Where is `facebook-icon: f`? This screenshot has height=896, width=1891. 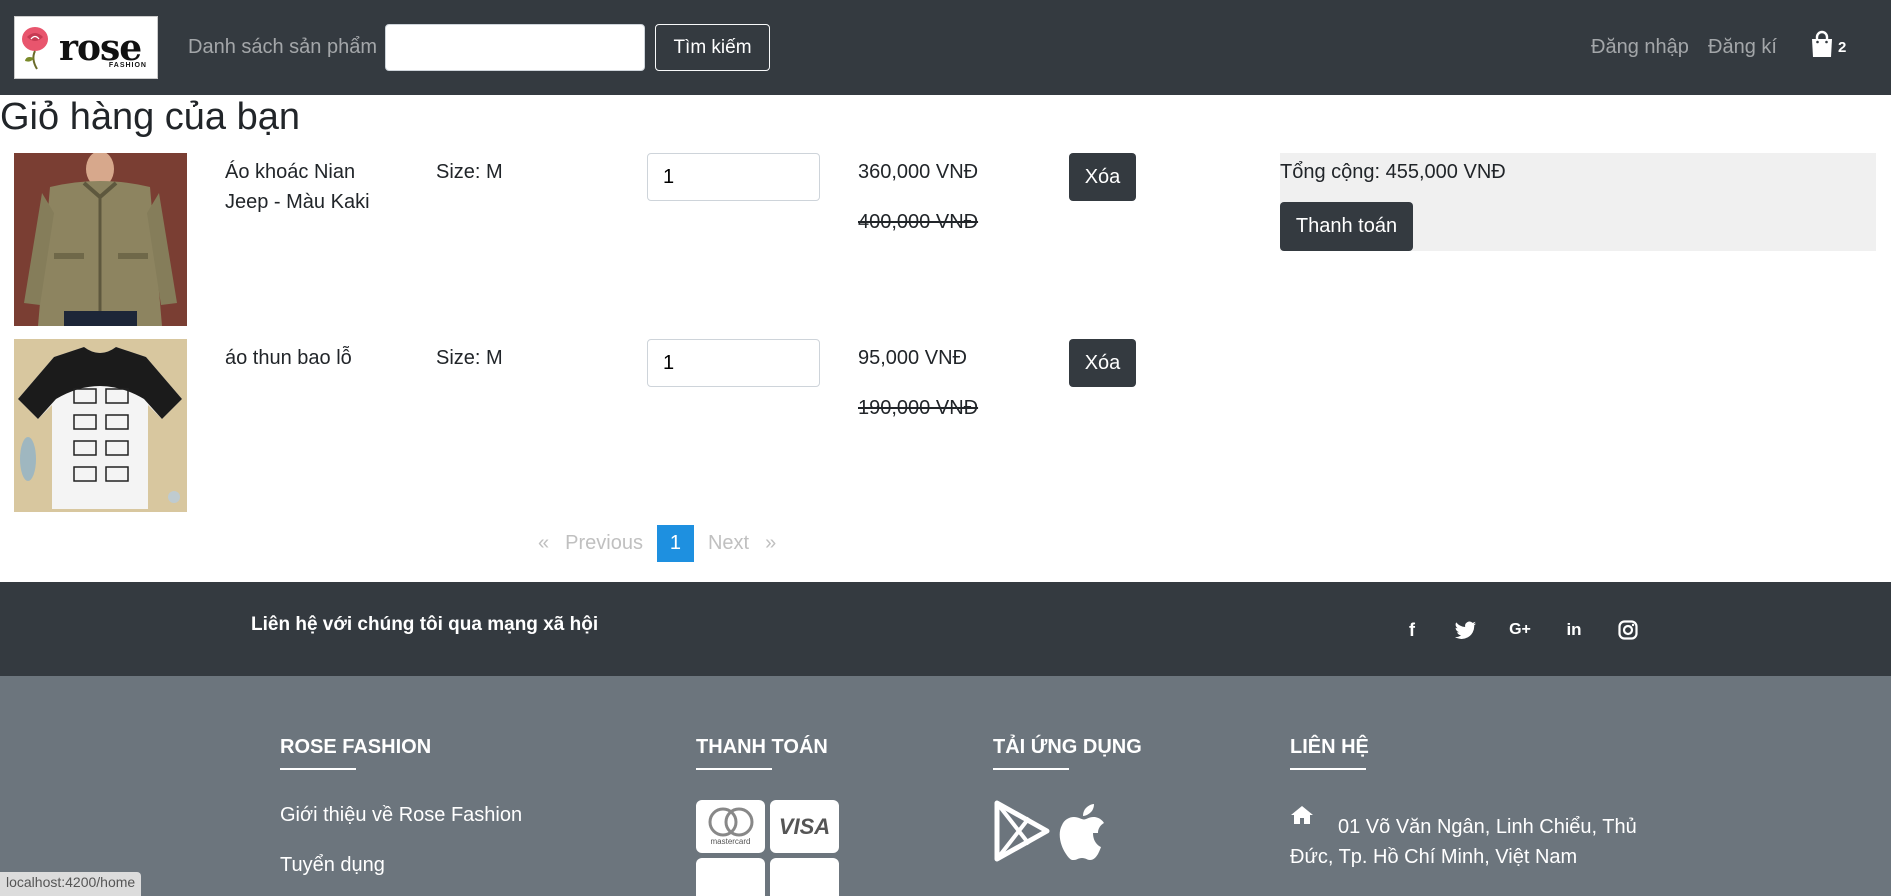
facebook-icon: f is located at coordinates (1412, 630).